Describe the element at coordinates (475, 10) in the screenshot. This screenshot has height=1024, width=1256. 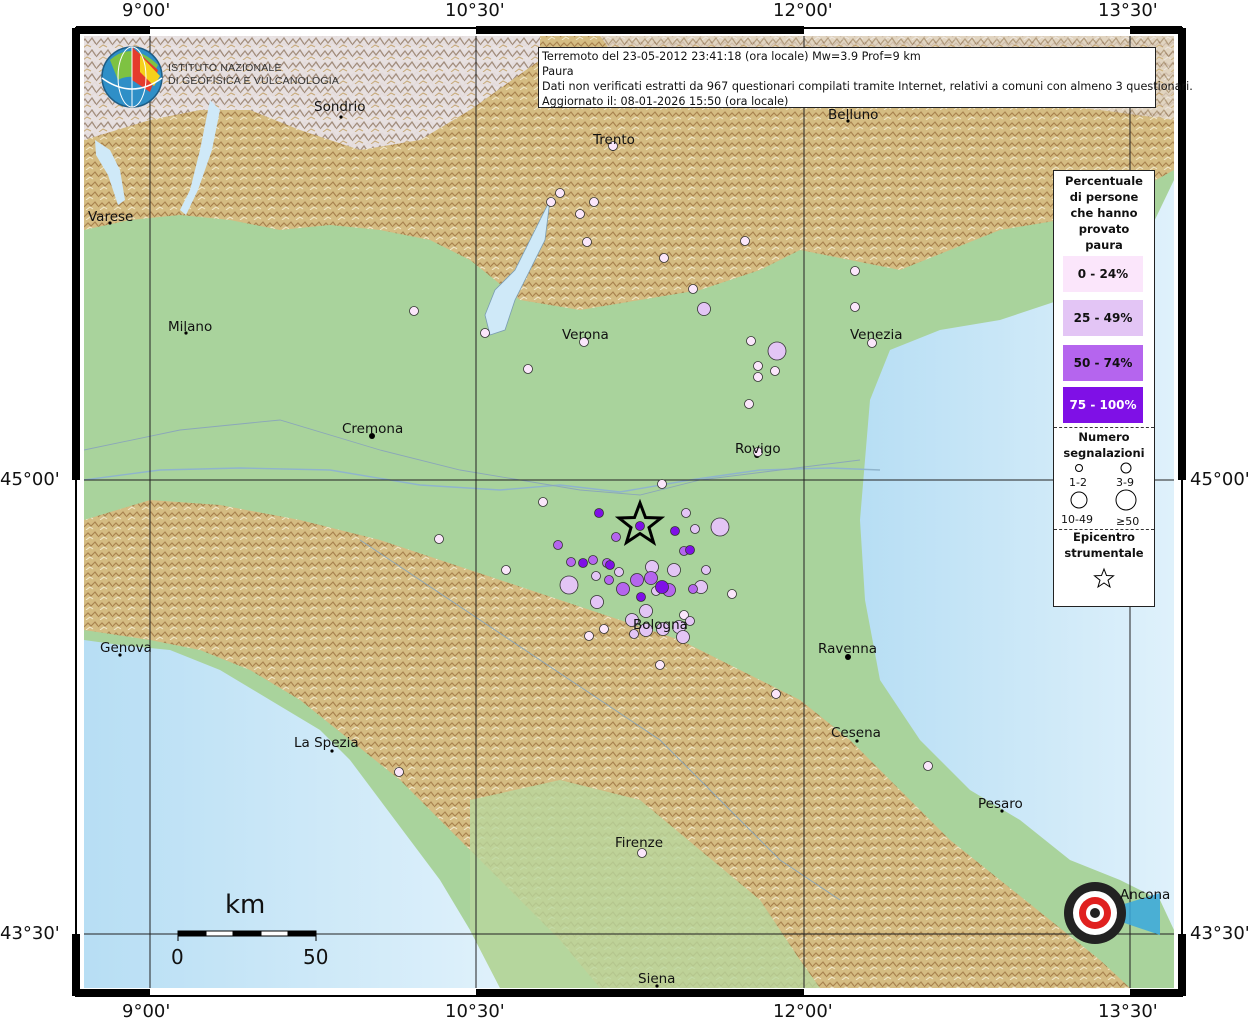
I see `tick-top-2: 10°30'` at that location.